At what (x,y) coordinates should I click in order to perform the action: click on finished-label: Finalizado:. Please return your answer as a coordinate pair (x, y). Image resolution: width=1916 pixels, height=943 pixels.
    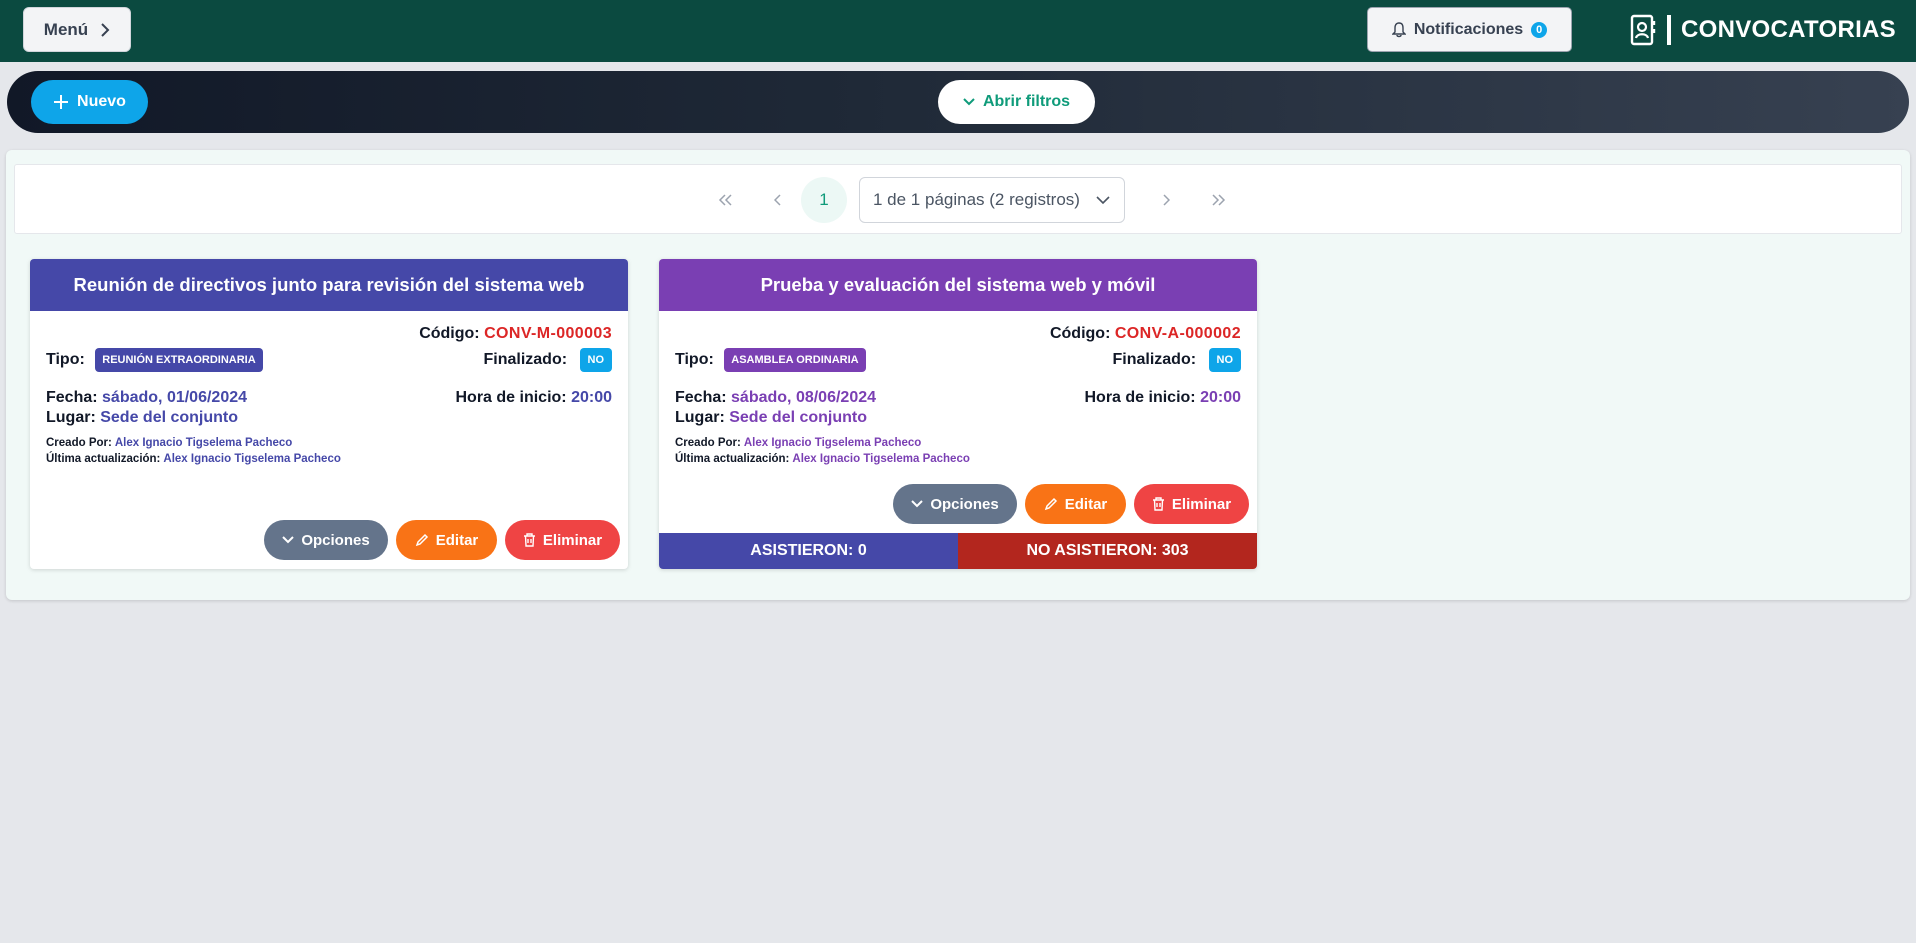
    Looking at the image, I should click on (1154, 360).